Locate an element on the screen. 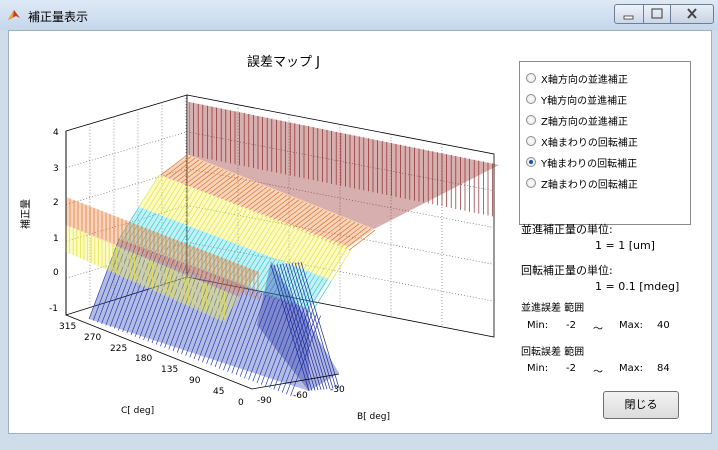 This screenshot has width=718, height=450. radio-label: Y軸まわりの回転補正 is located at coordinates (589, 164).